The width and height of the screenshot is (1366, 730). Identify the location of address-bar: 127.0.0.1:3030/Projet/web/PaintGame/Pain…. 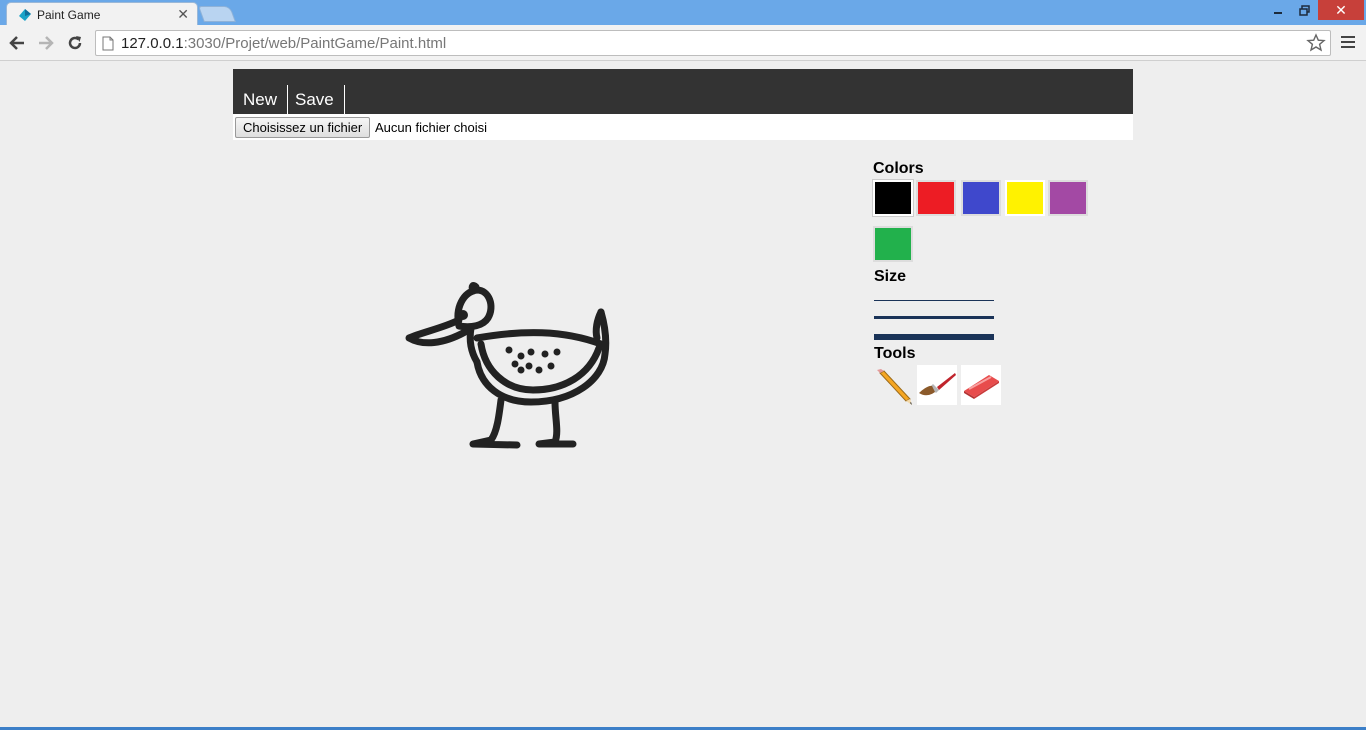
(713, 43).